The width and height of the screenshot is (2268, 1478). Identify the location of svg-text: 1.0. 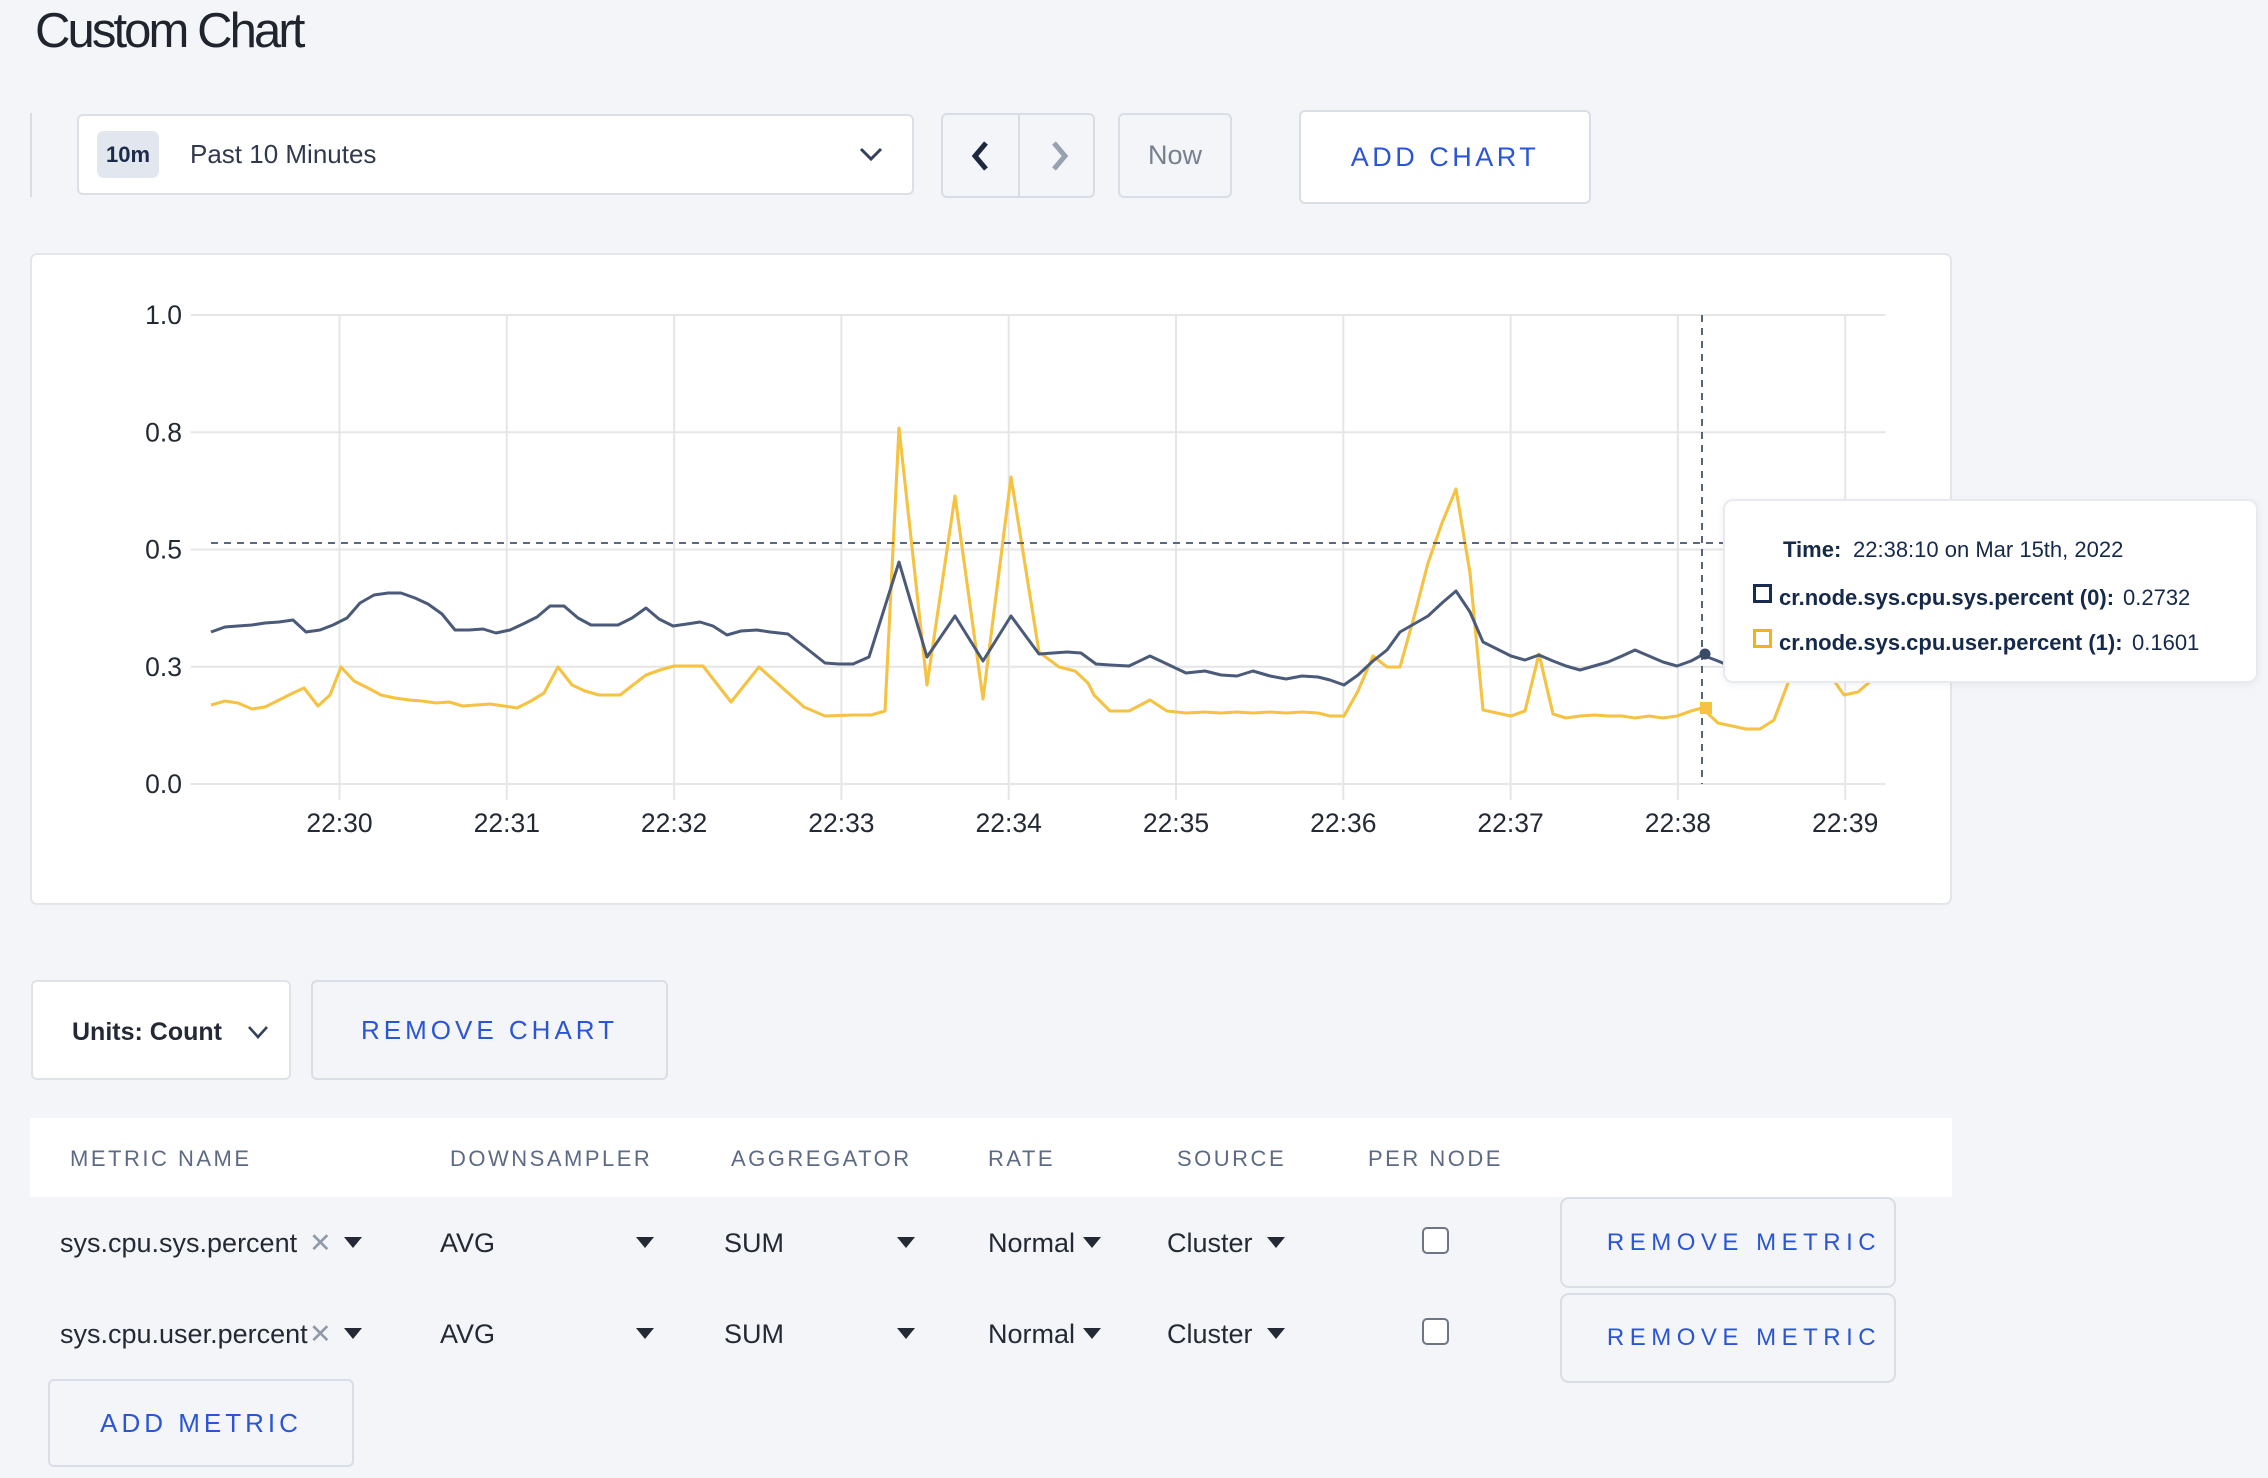
(163, 315).